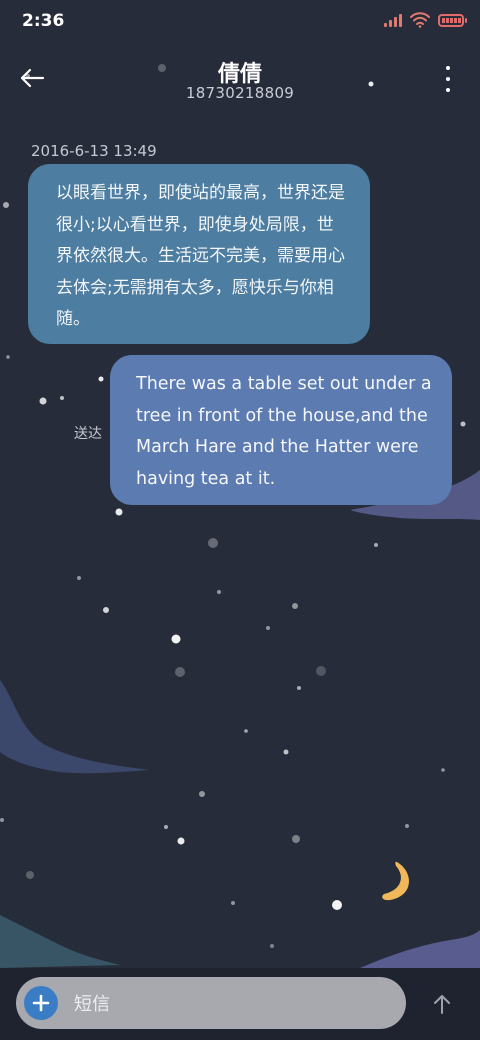 The image size is (480, 1040). I want to click on status-bar: 2:36, so click(240, 22).